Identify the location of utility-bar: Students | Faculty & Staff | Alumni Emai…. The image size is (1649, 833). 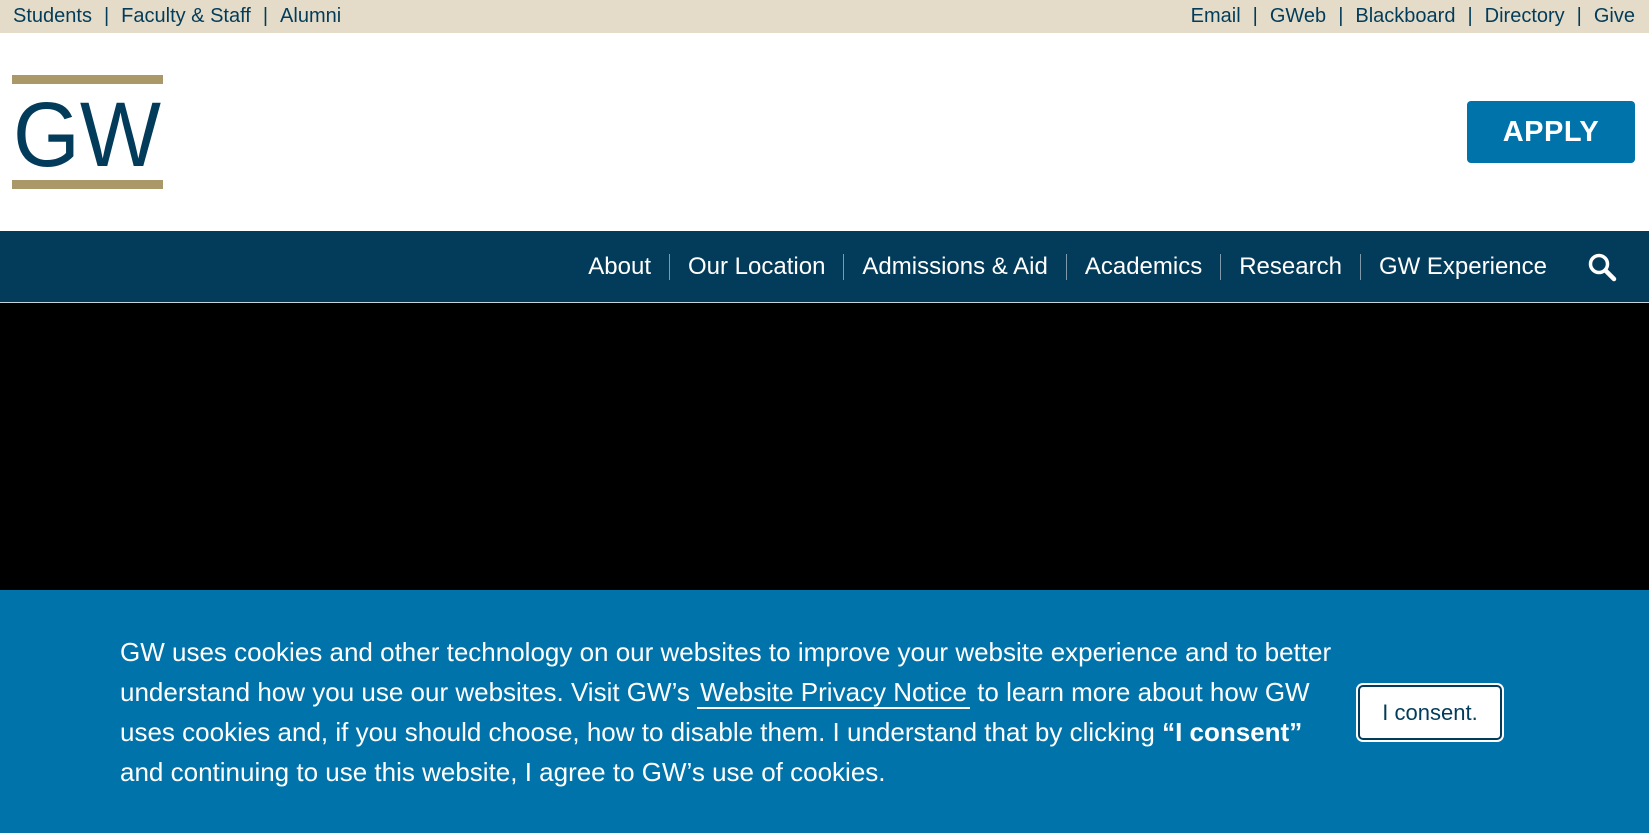
(824, 16).